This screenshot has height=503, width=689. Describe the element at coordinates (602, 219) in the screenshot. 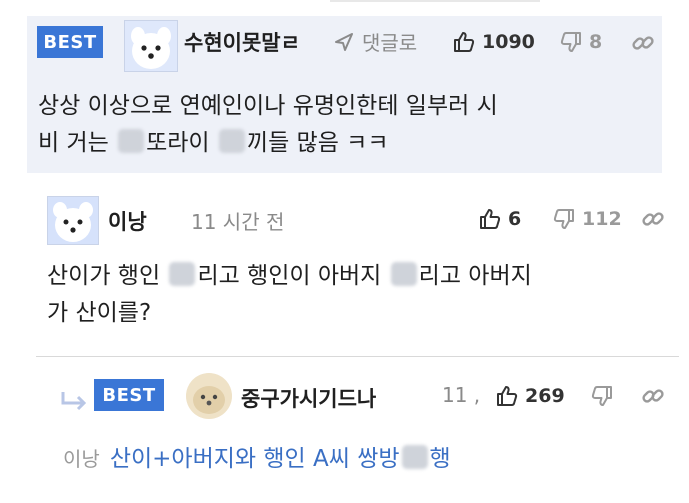

I see `dislike-count: 112` at that location.